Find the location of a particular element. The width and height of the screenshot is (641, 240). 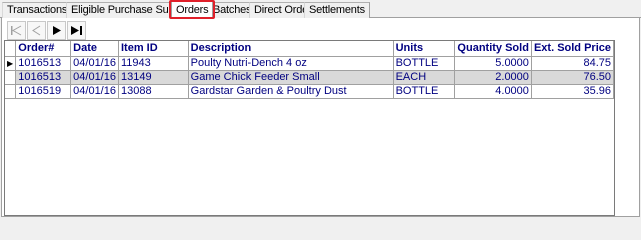

next-record-icon is located at coordinates (57, 30).